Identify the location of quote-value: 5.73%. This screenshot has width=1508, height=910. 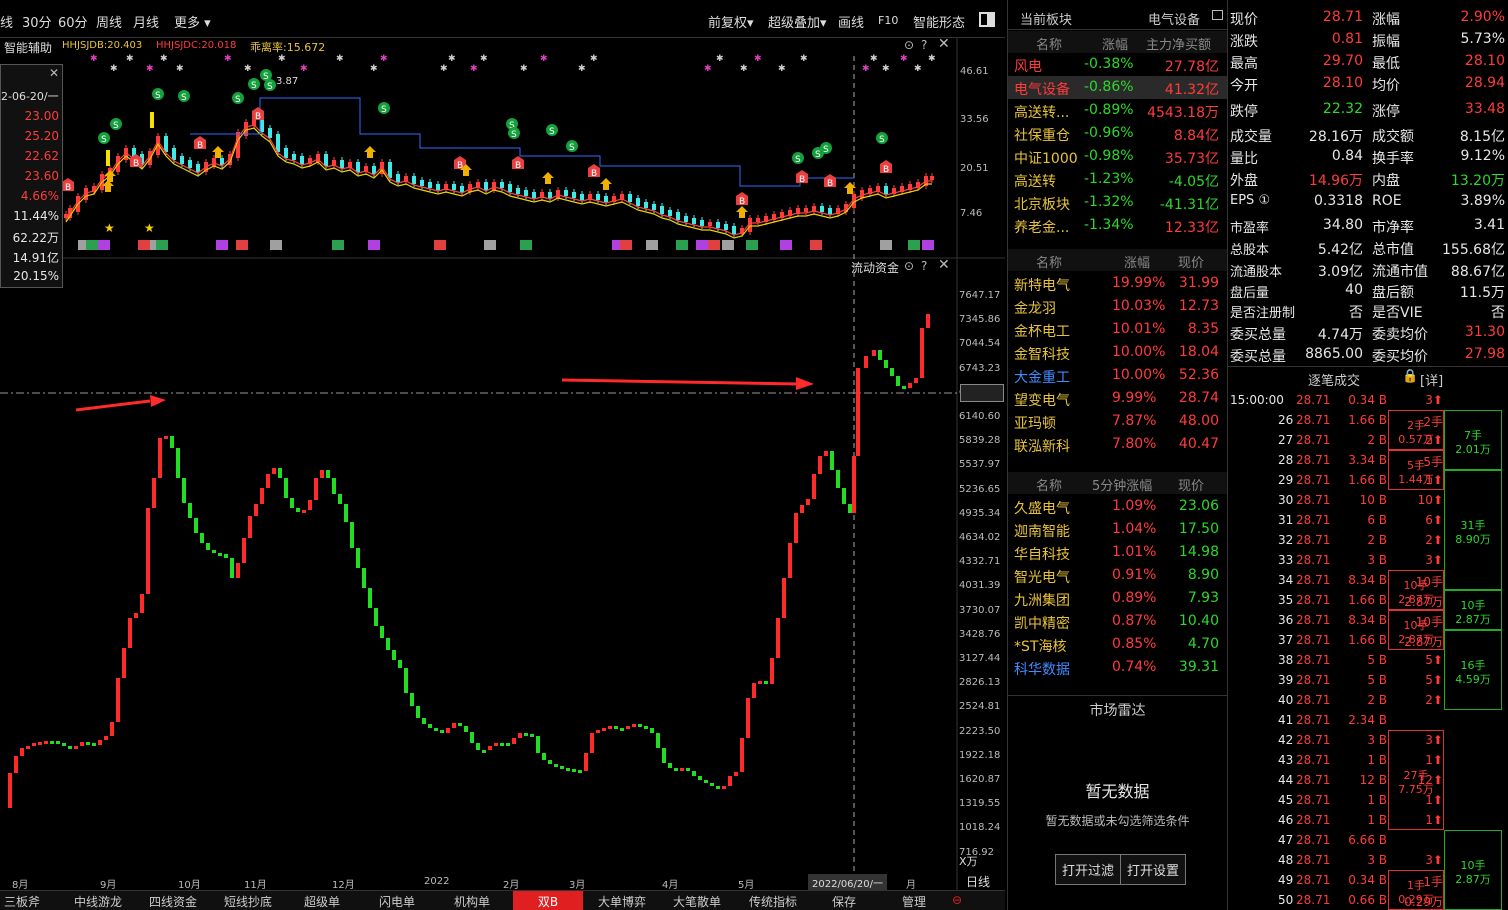
(1482, 39).